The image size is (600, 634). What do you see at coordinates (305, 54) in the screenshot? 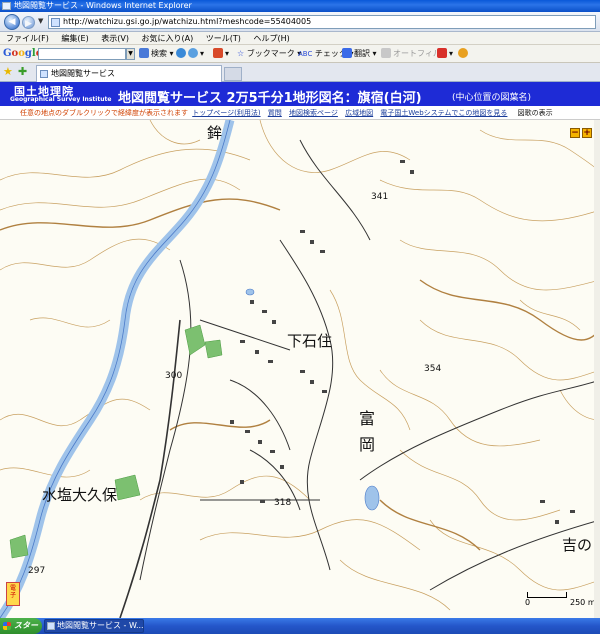
I see `abc-check-icon: ABC` at bounding box center [305, 54].